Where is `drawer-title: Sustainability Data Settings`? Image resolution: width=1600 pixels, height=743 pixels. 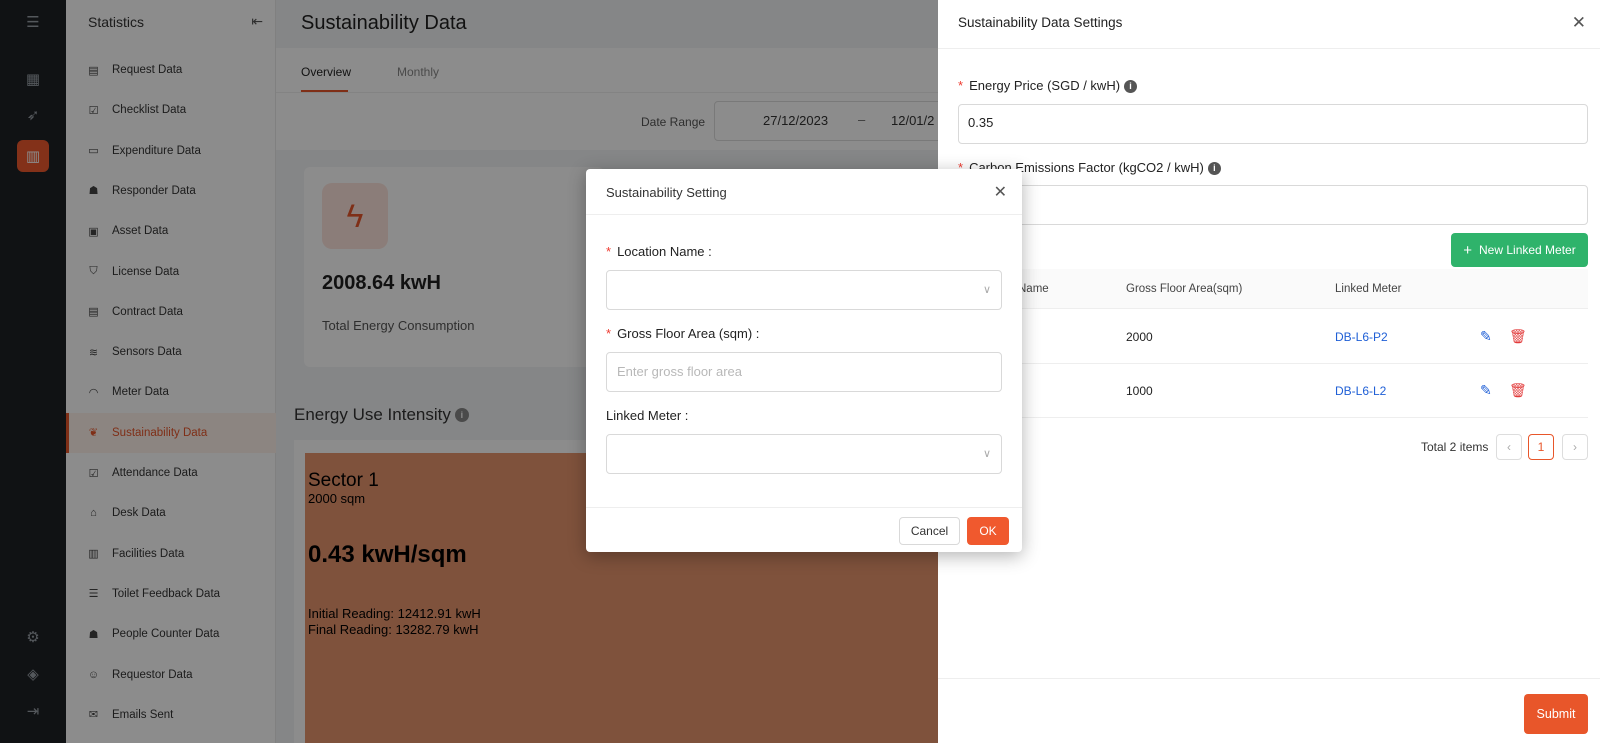 drawer-title: Sustainability Data Settings is located at coordinates (1040, 22).